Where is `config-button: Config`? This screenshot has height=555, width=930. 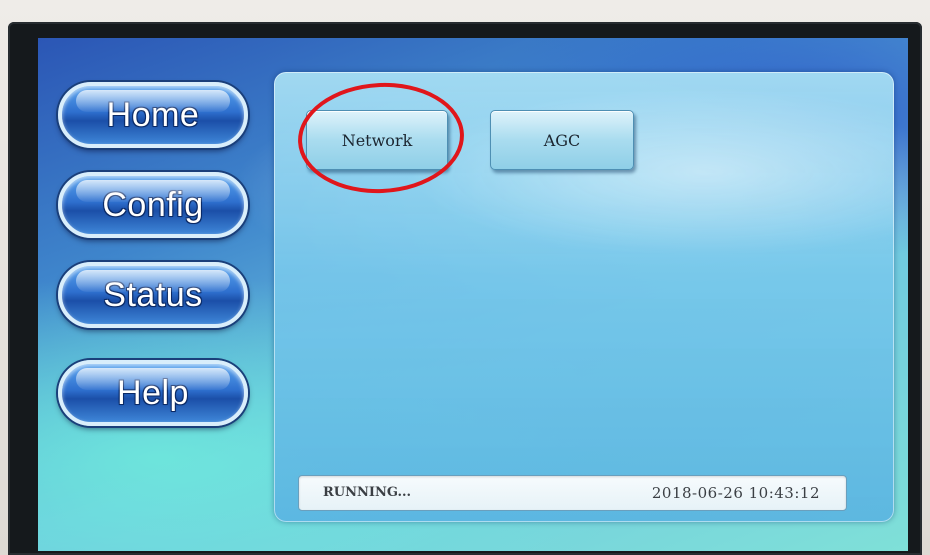
config-button: Config is located at coordinates (153, 205).